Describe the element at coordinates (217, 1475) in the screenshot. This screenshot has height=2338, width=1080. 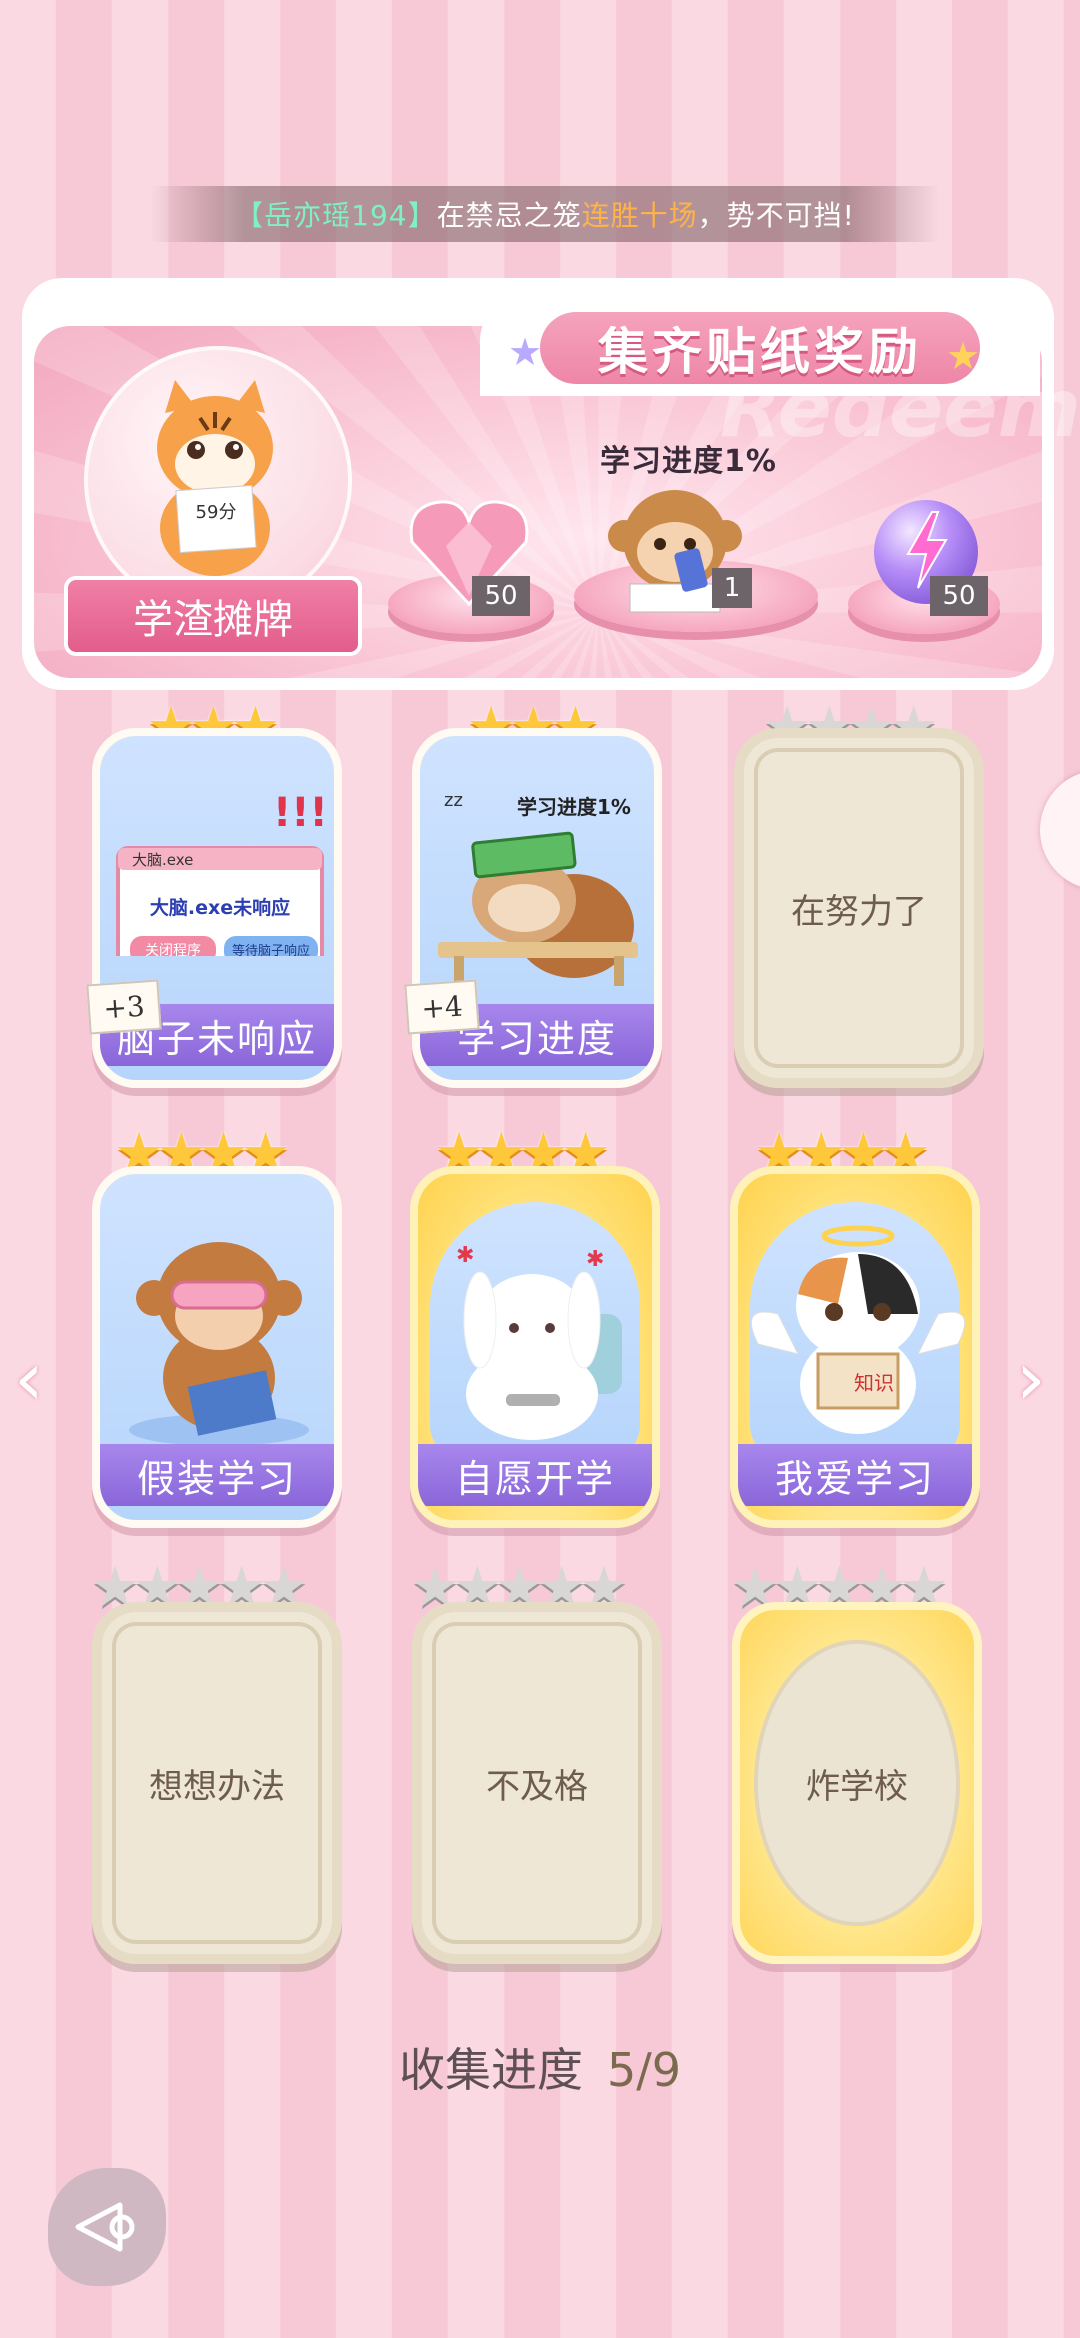
I see `card-4-label: 假装学习` at that location.